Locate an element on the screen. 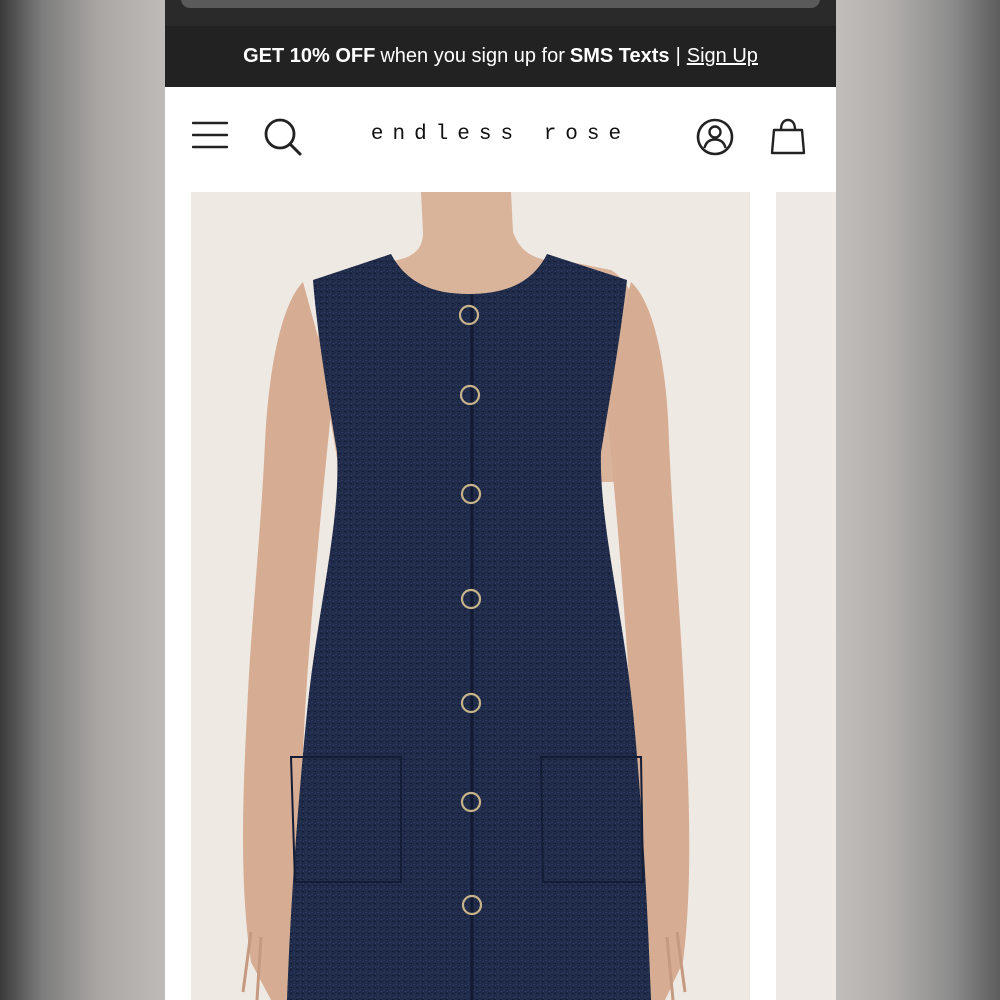 Image resolution: width=1000 pixels, height=1000 pixels. address-bar is located at coordinates (500, 4).